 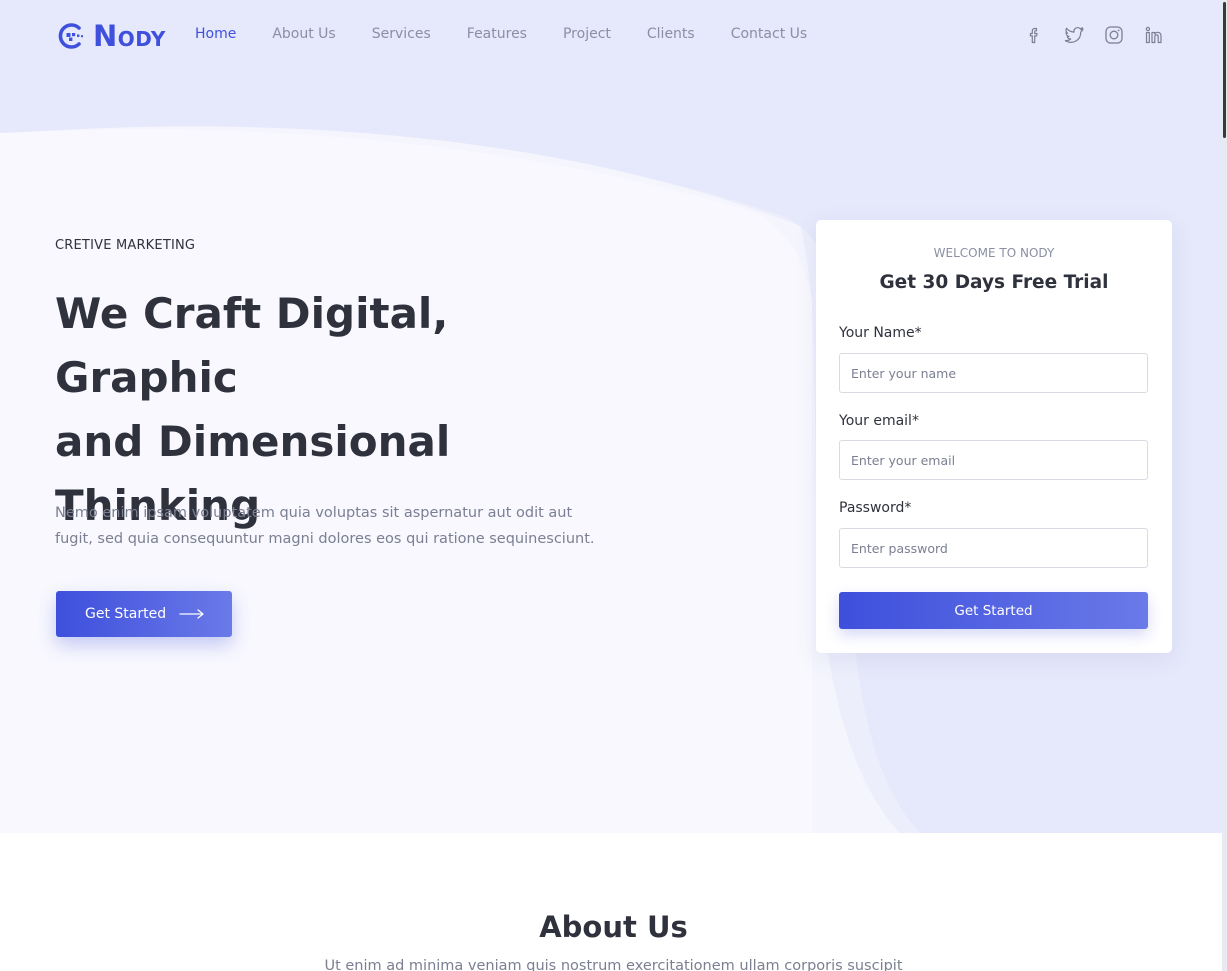 I want to click on form-eyebrow: WELCOME TO NODY, so click(x=994, y=253).